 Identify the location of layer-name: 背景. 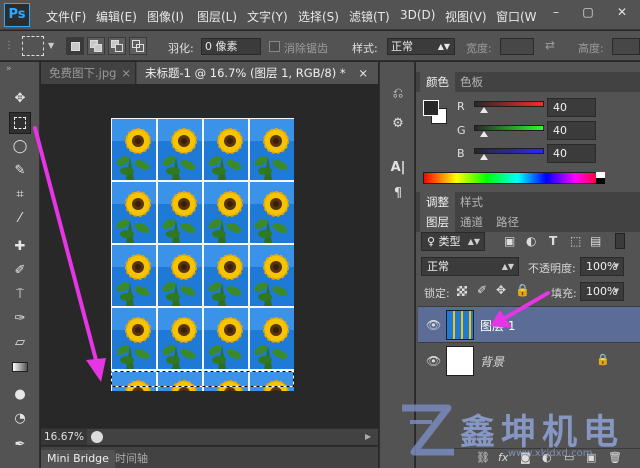
(492, 361).